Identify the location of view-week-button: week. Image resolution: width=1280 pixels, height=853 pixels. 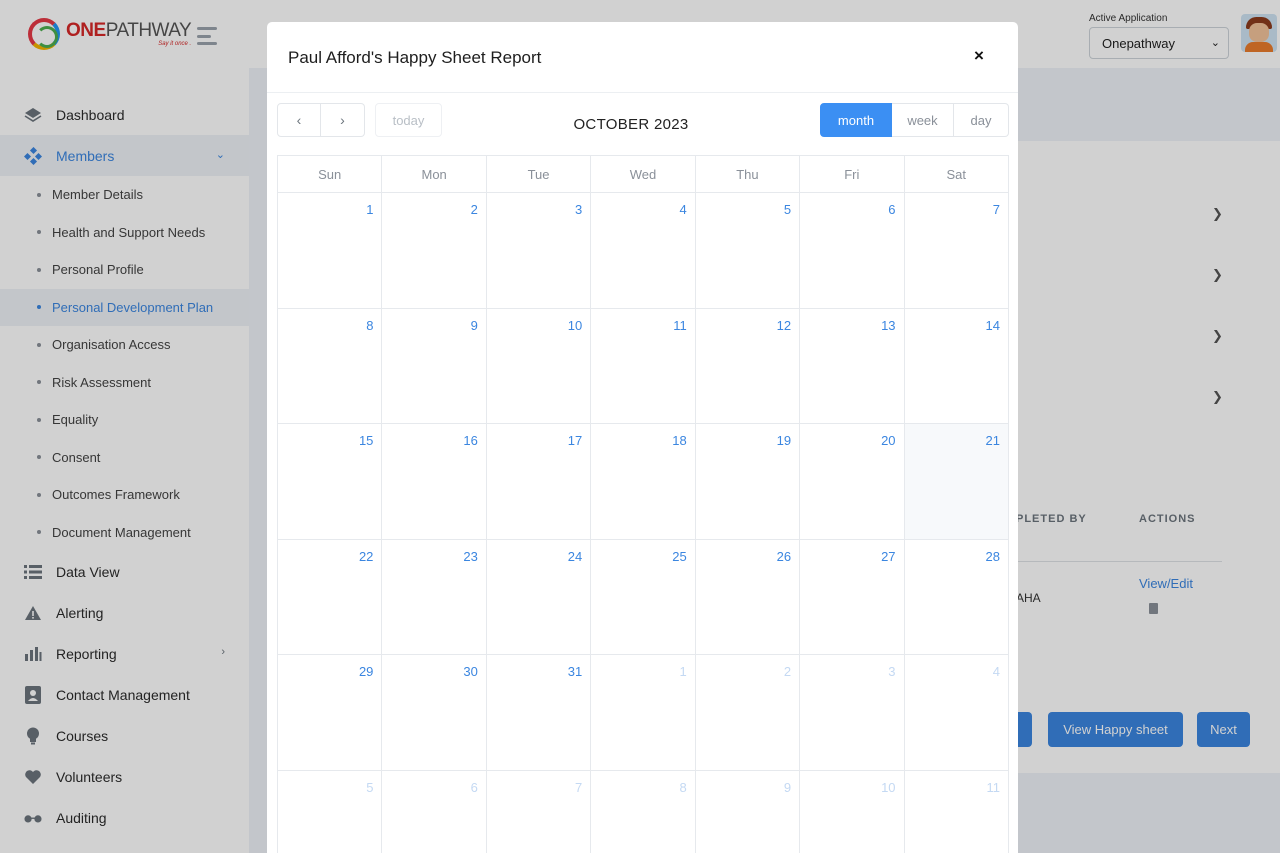
(923, 120).